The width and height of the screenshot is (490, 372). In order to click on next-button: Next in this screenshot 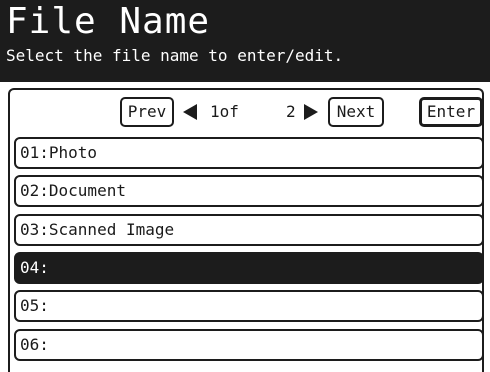, I will do `click(356, 112)`.